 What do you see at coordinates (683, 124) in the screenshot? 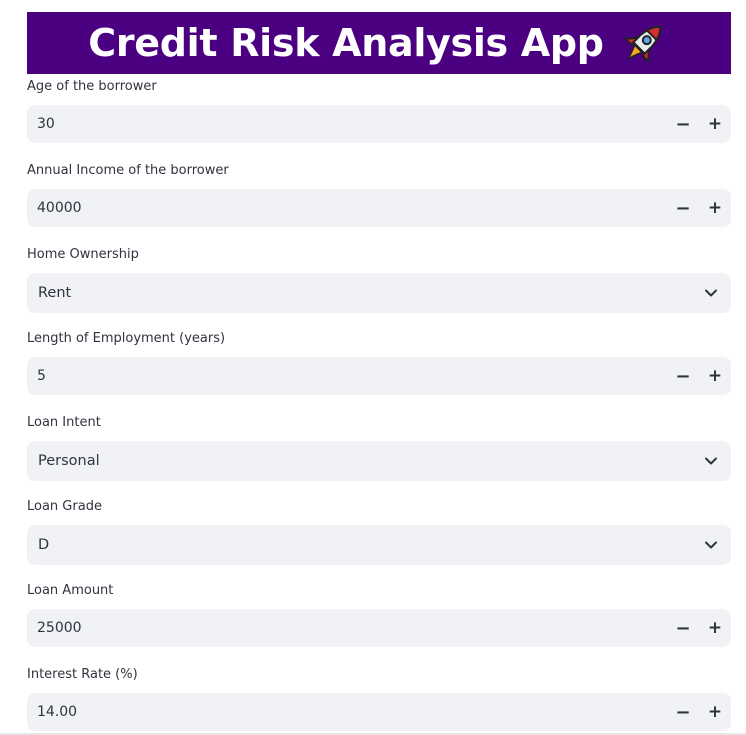
I see `age-decrement-button: −` at bounding box center [683, 124].